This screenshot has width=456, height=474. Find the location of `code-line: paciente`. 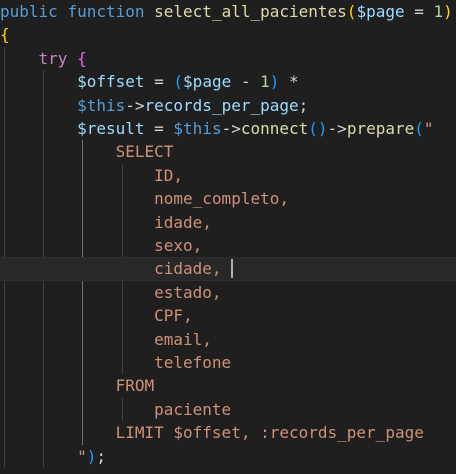

code-line: paciente is located at coordinates (228, 409).